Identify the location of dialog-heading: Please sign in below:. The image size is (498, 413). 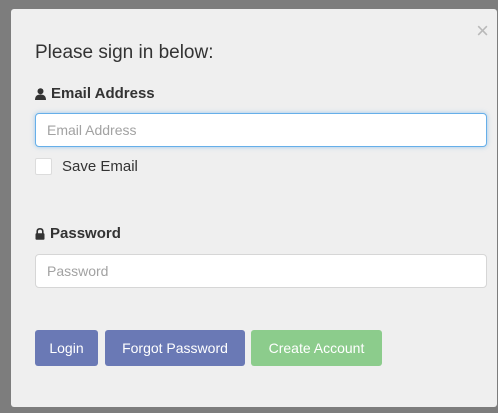
(124, 52).